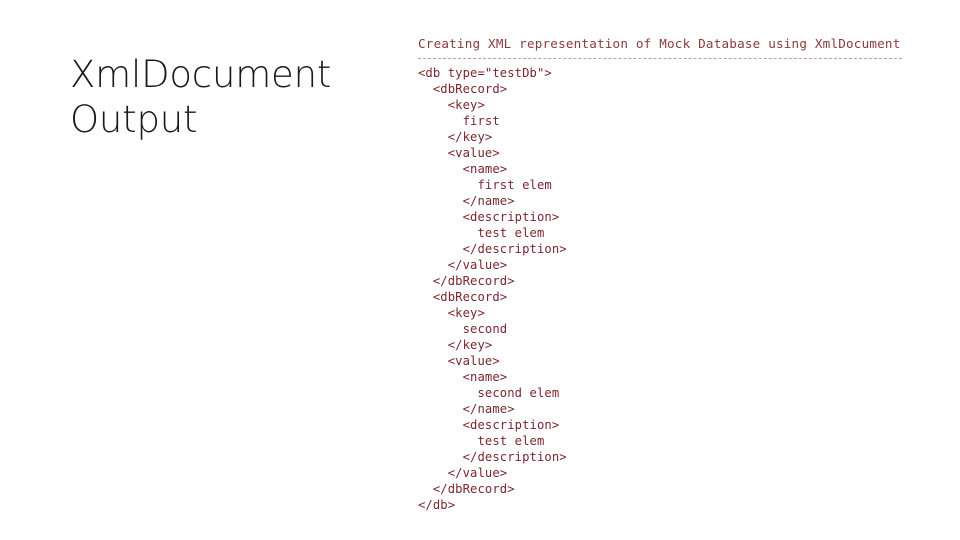  I want to click on code-line: second, so click(463, 329).